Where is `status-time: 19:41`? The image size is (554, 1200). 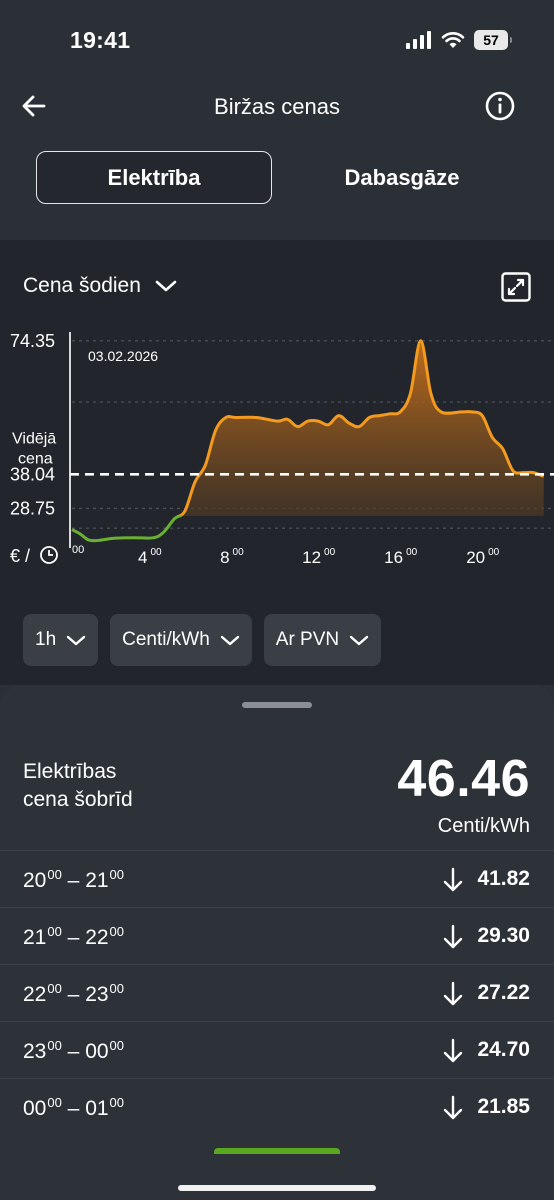
status-time: 19:41 is located at coordinates (100, 40).